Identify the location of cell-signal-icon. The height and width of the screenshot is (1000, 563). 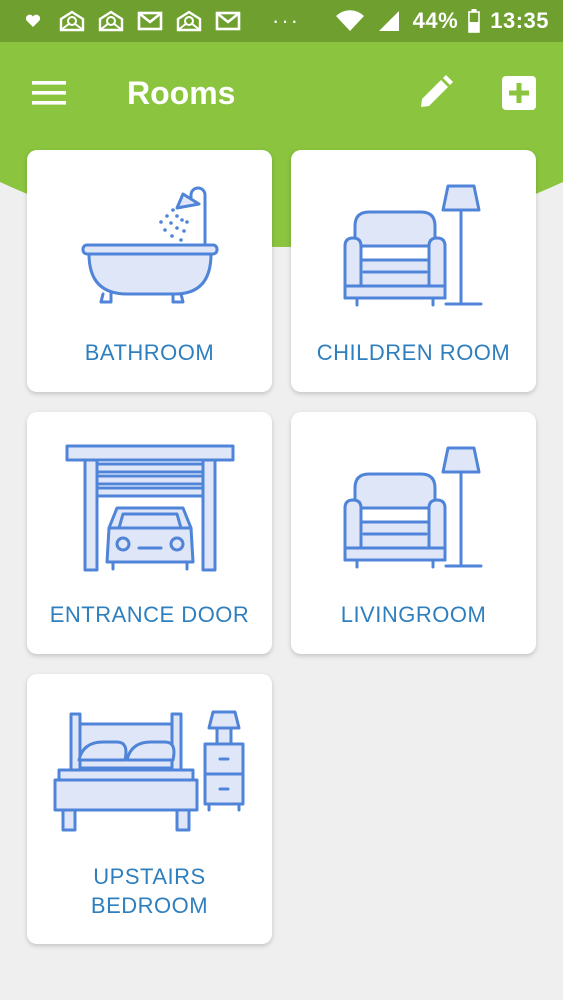
(389, 21).